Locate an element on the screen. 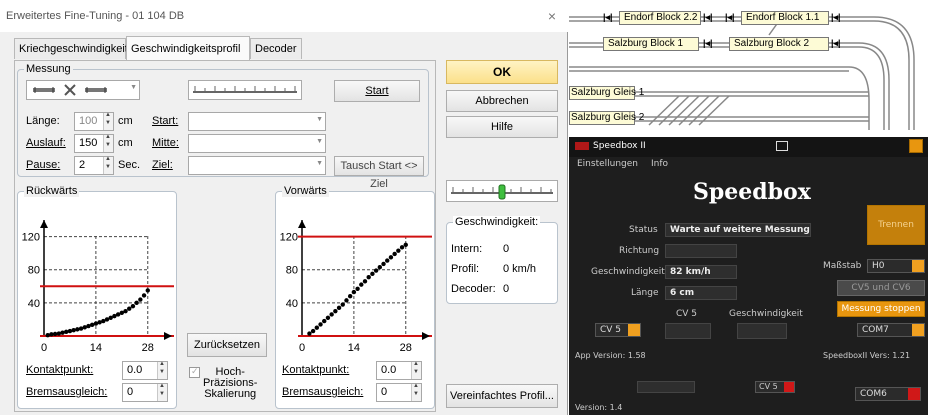 This screenshot has width=928, height=415. block-salzburg-1: Salzburg Block 1 is located at coordinates (651, 44).